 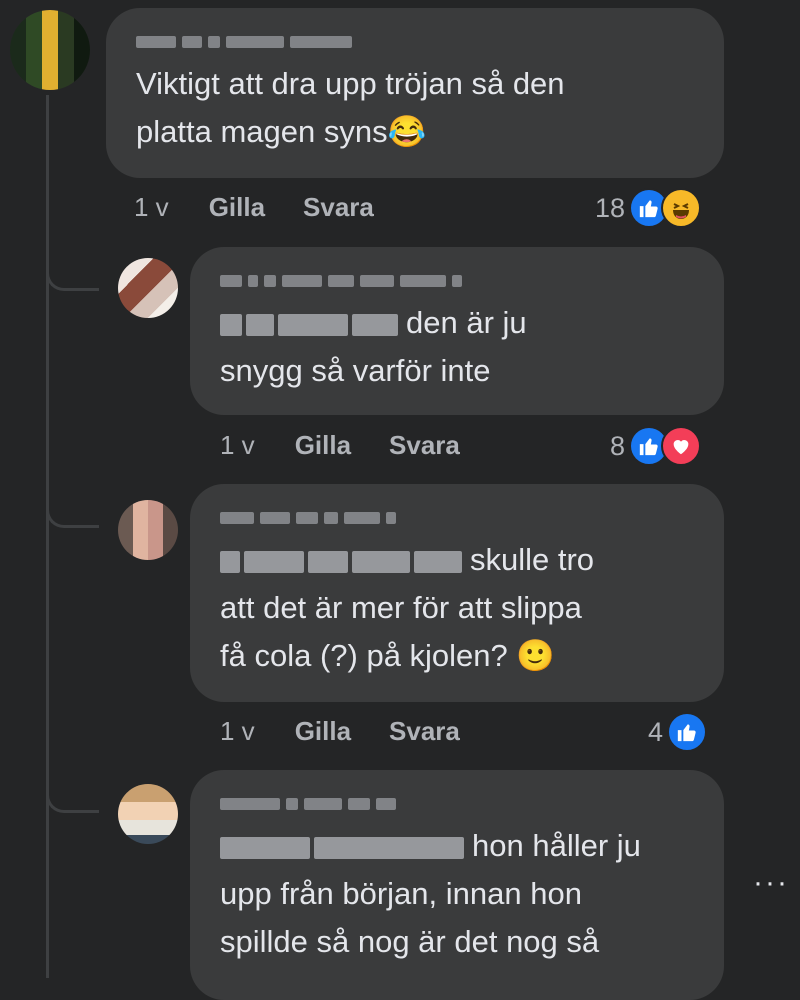 What do you see at coordinates (681, 446) in the screenshot?
I see `love-icon` at bounding box center [681, 446].